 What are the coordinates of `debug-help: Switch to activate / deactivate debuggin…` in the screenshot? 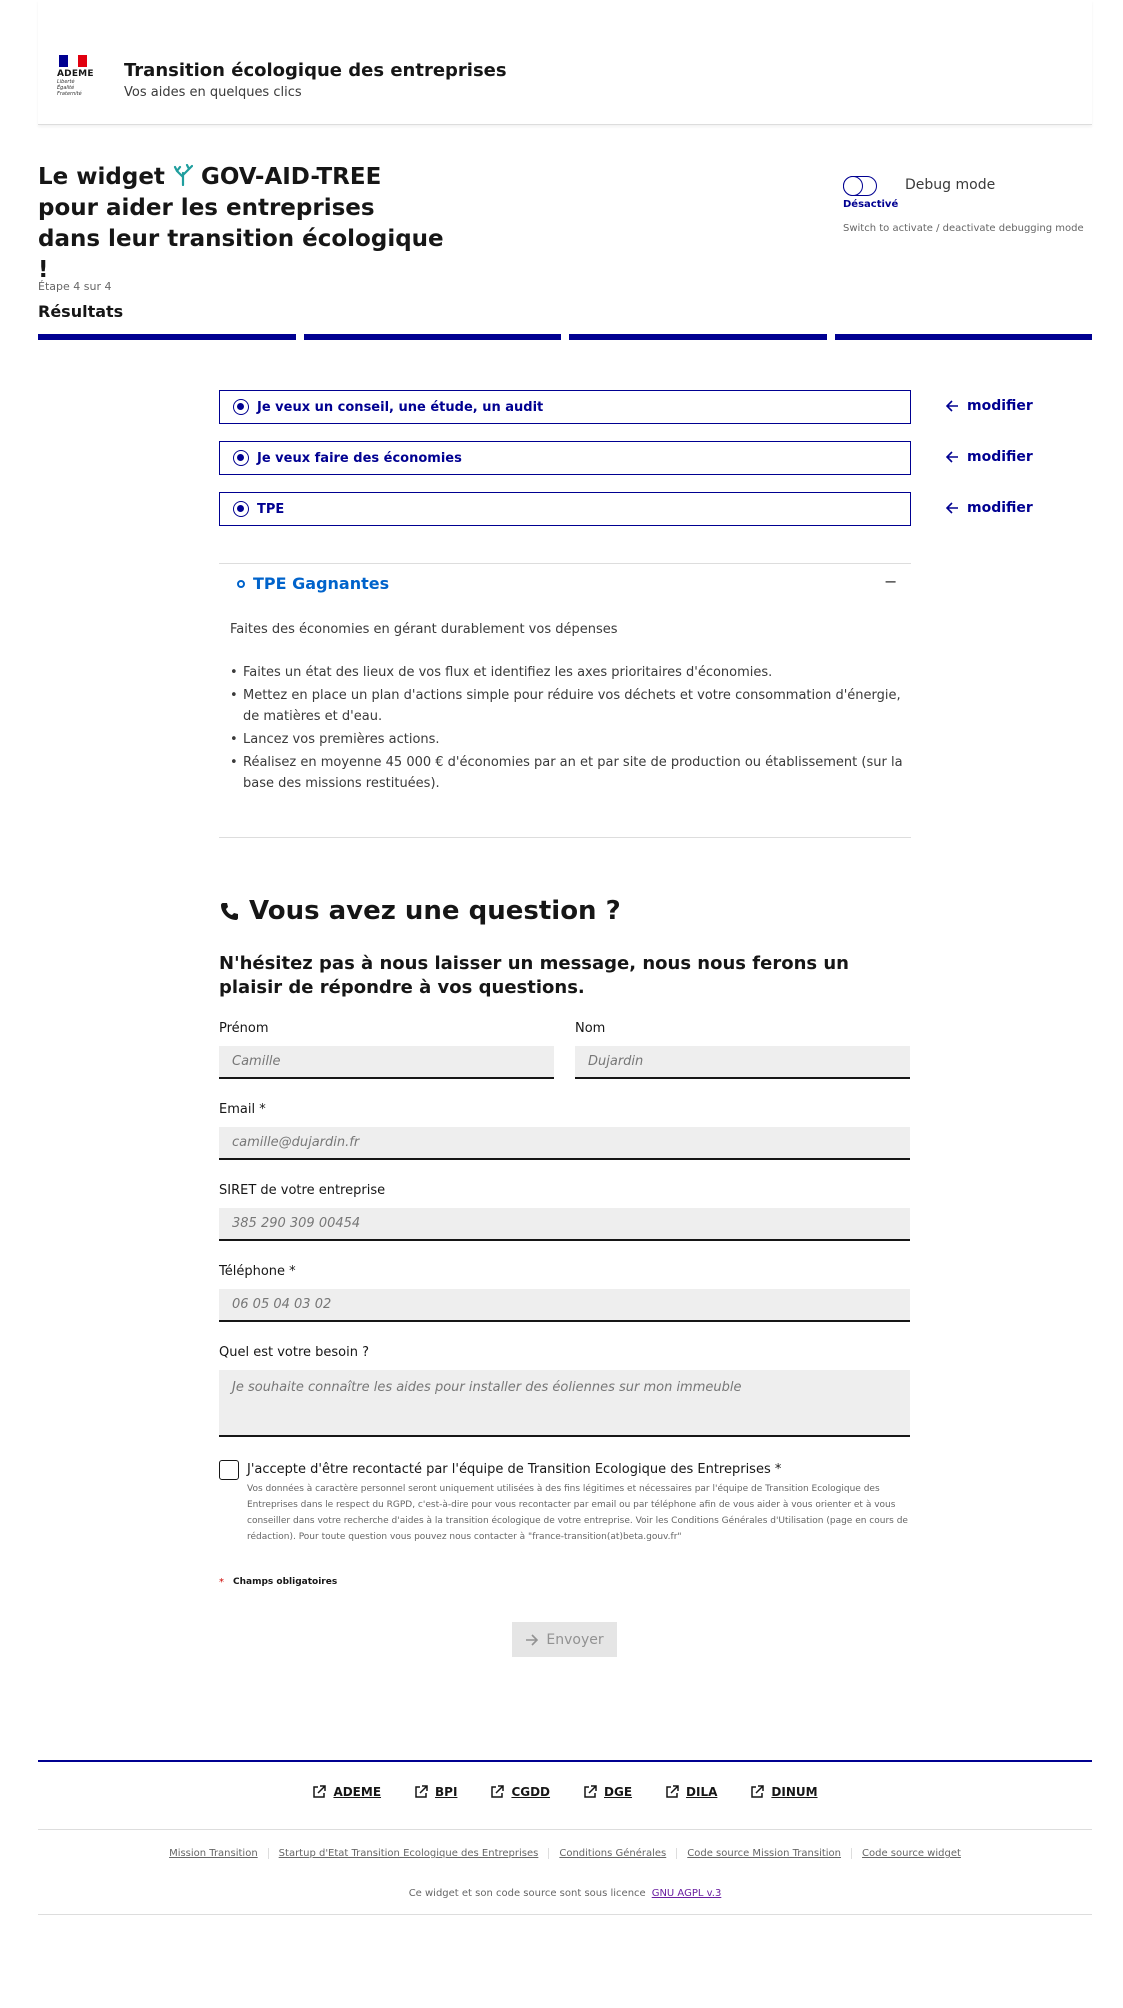 It's located at (963, 228).